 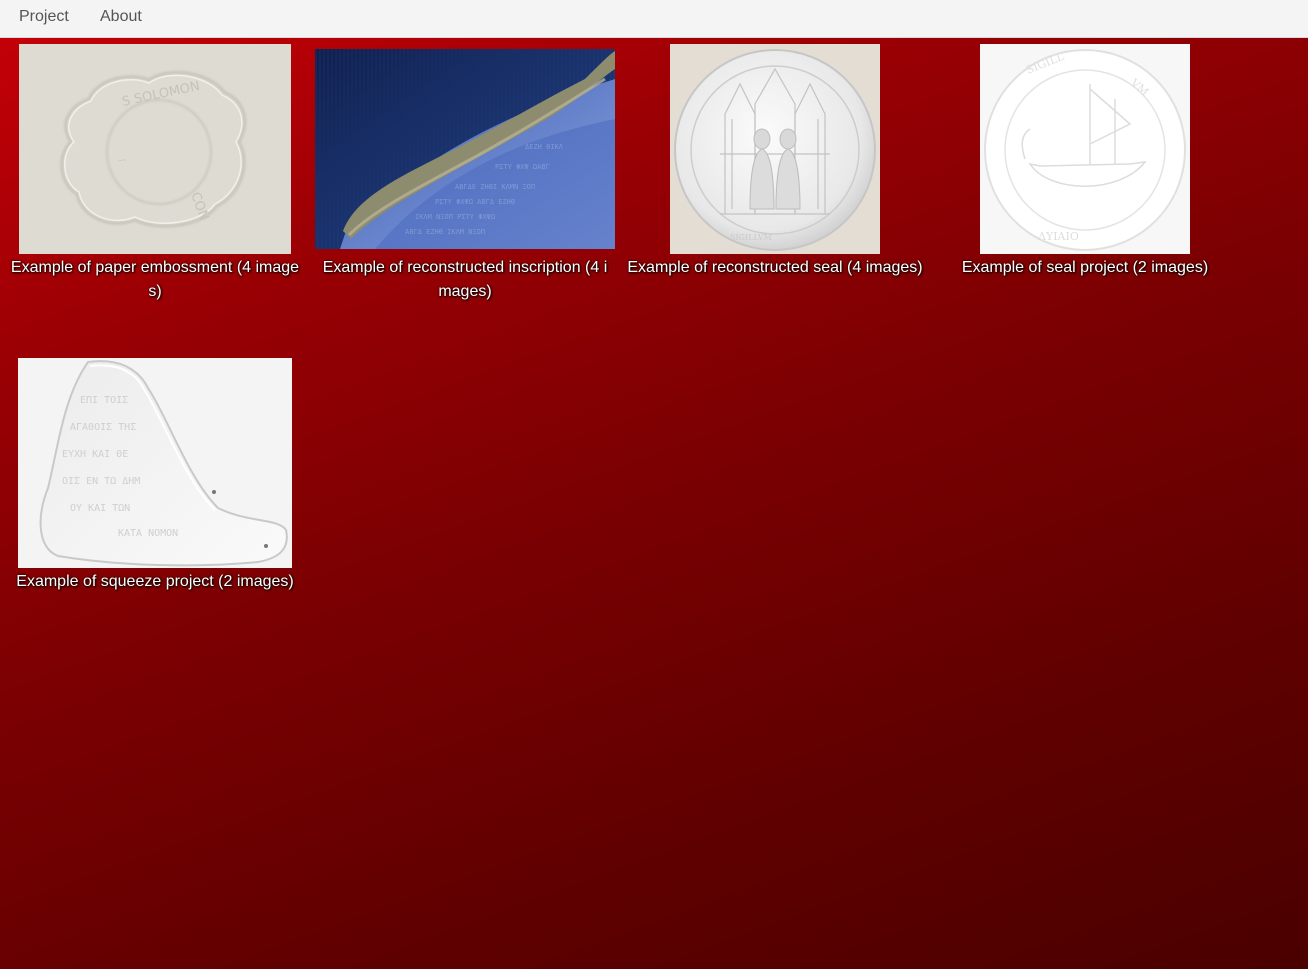 What do you see at coordinates (445, 232) in the screenshot?
I see `svg-text: ΑΒΓΔ ΕΖΗΘ ΙΚΛΜ ΝΞΟΠ` at bounding box center [445, 232].